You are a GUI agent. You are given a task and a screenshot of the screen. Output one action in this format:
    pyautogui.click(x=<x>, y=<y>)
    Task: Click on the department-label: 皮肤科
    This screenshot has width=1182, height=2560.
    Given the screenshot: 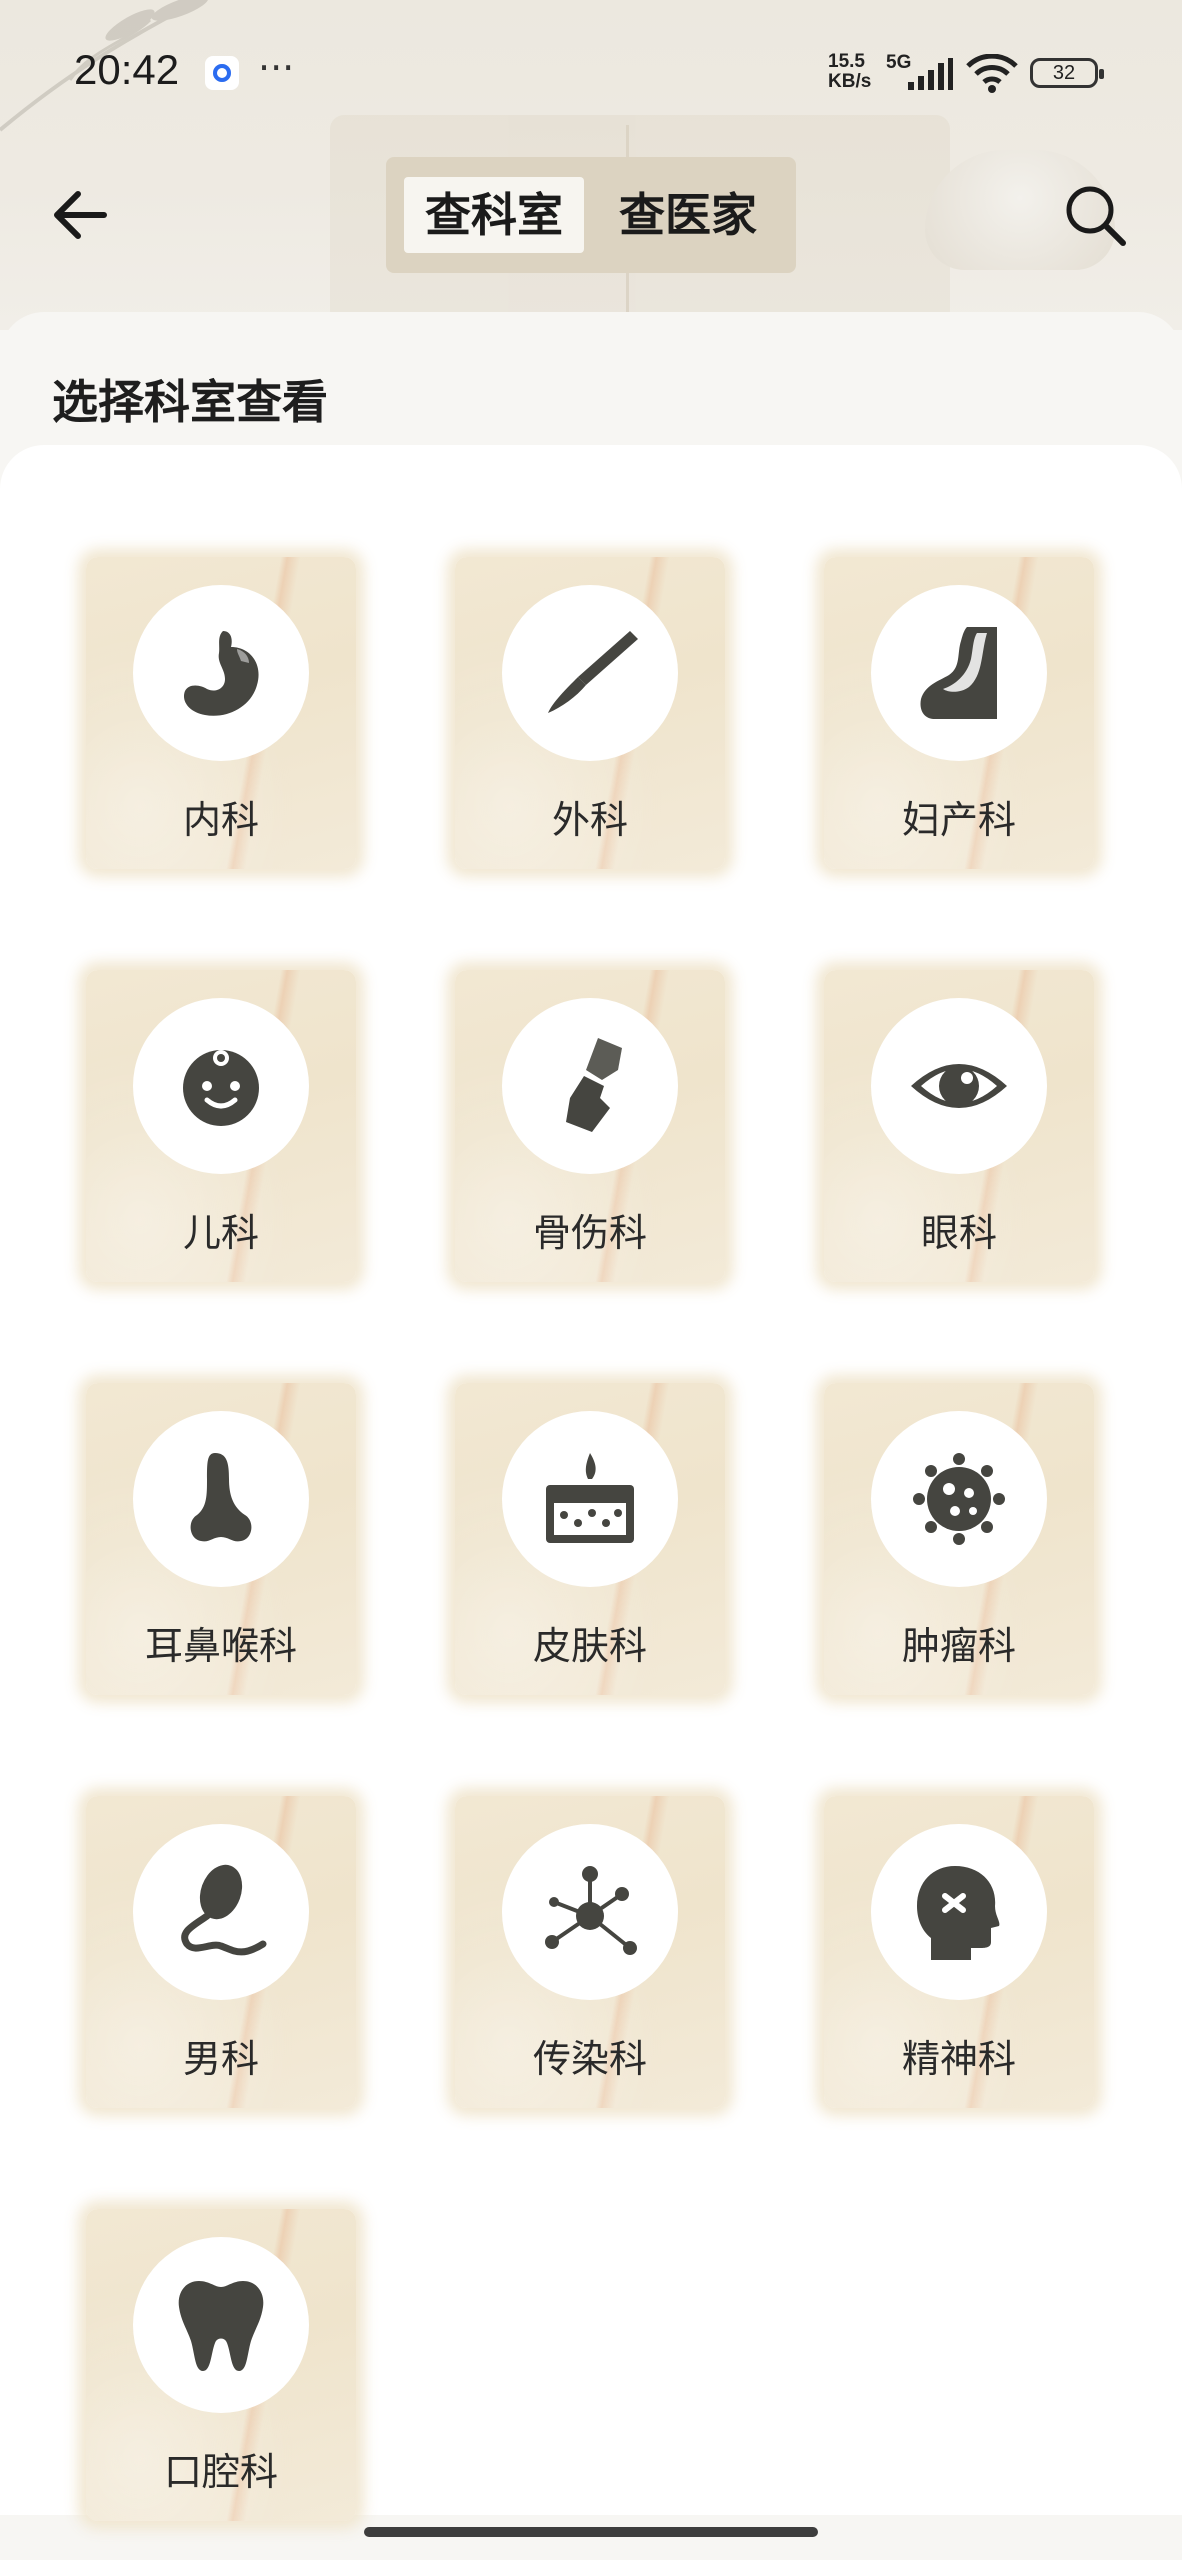 What is the action you would take?
    pyautogui.click(x=589, y=1646)
    